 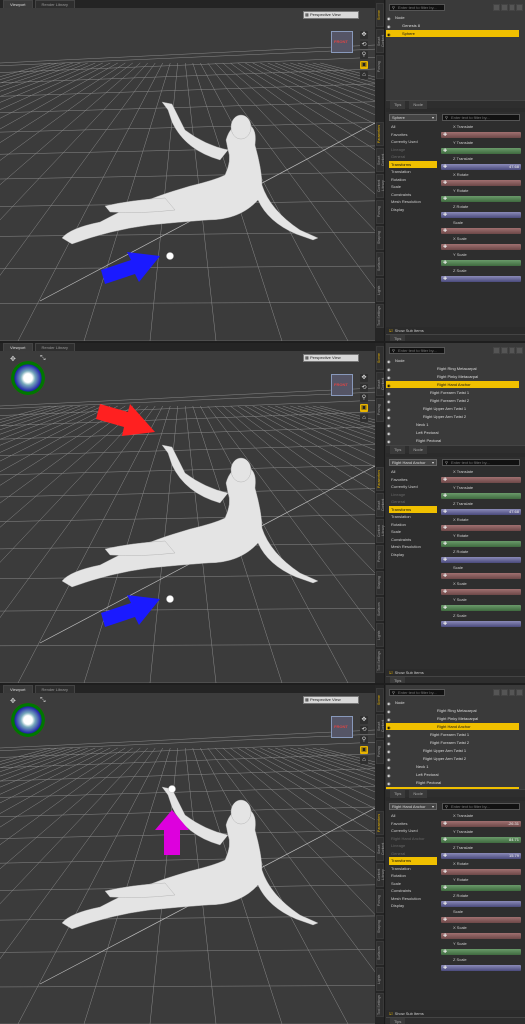 What do you see at coordinates (380, 849) in the screenshot?
I see `vtab-smart-content: Smart Content` at bounding box center [380, 849].